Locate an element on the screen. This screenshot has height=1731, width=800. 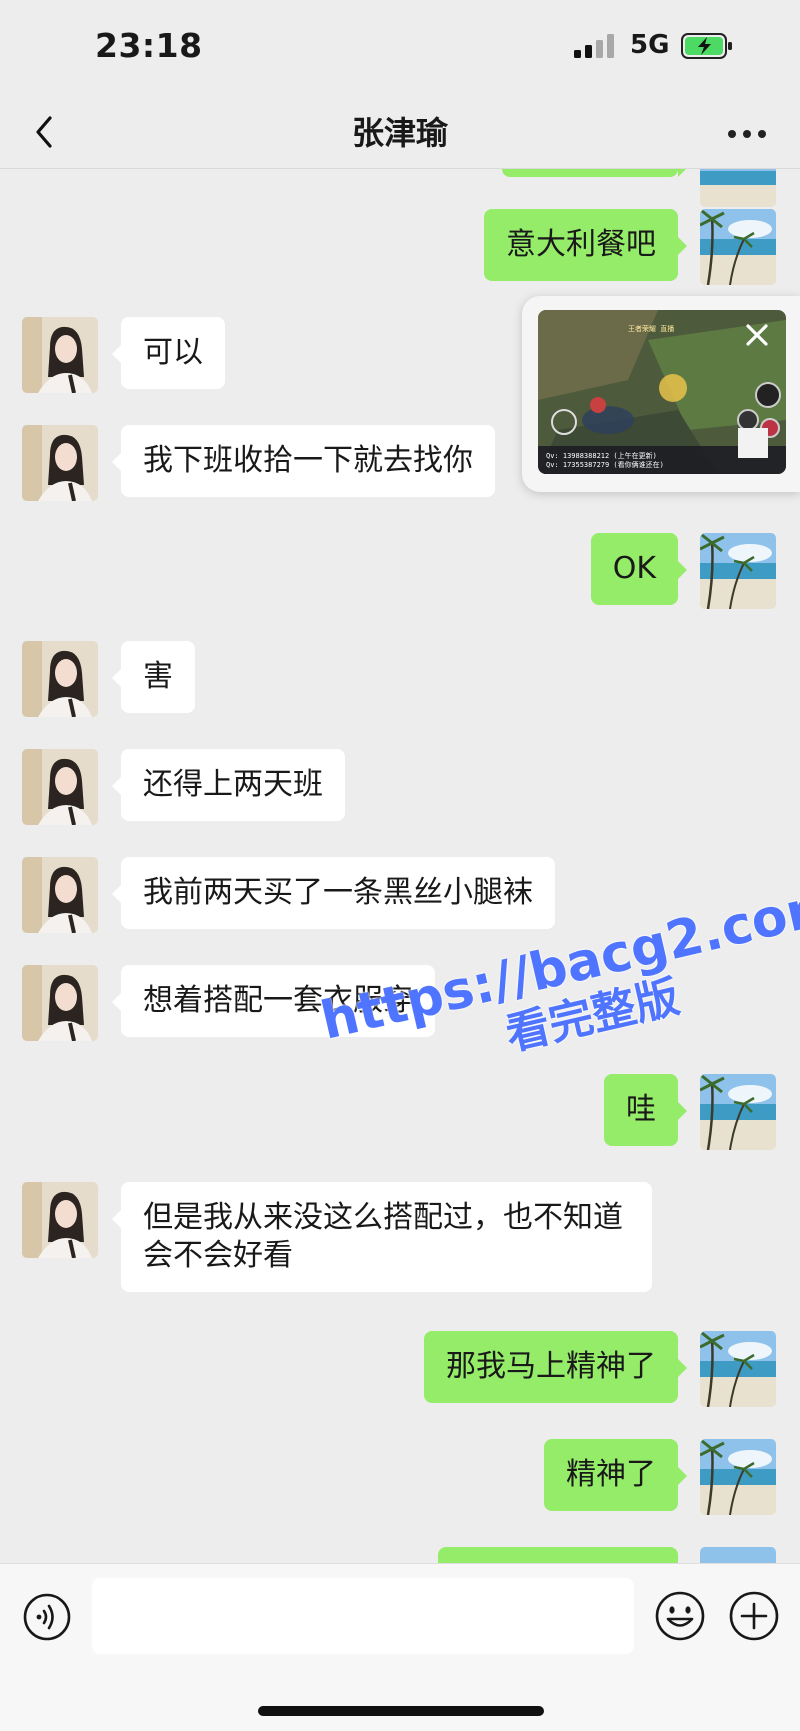
message-bubble: 哇 is located at coordinates (645, 1110).